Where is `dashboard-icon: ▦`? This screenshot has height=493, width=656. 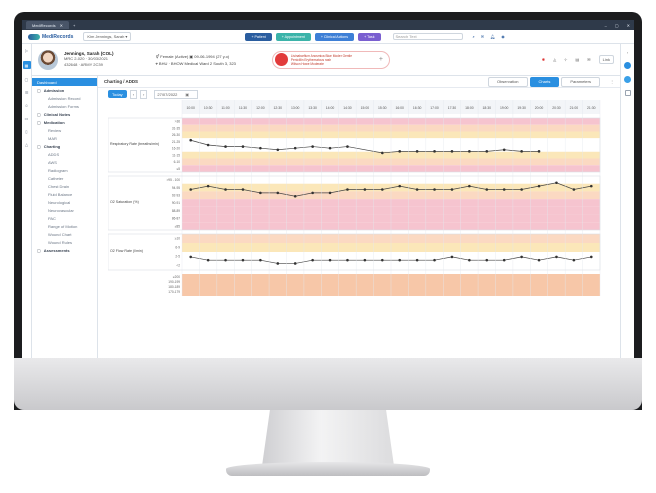 dashboard-icon: ▦ is located at coordinates (26, 65).